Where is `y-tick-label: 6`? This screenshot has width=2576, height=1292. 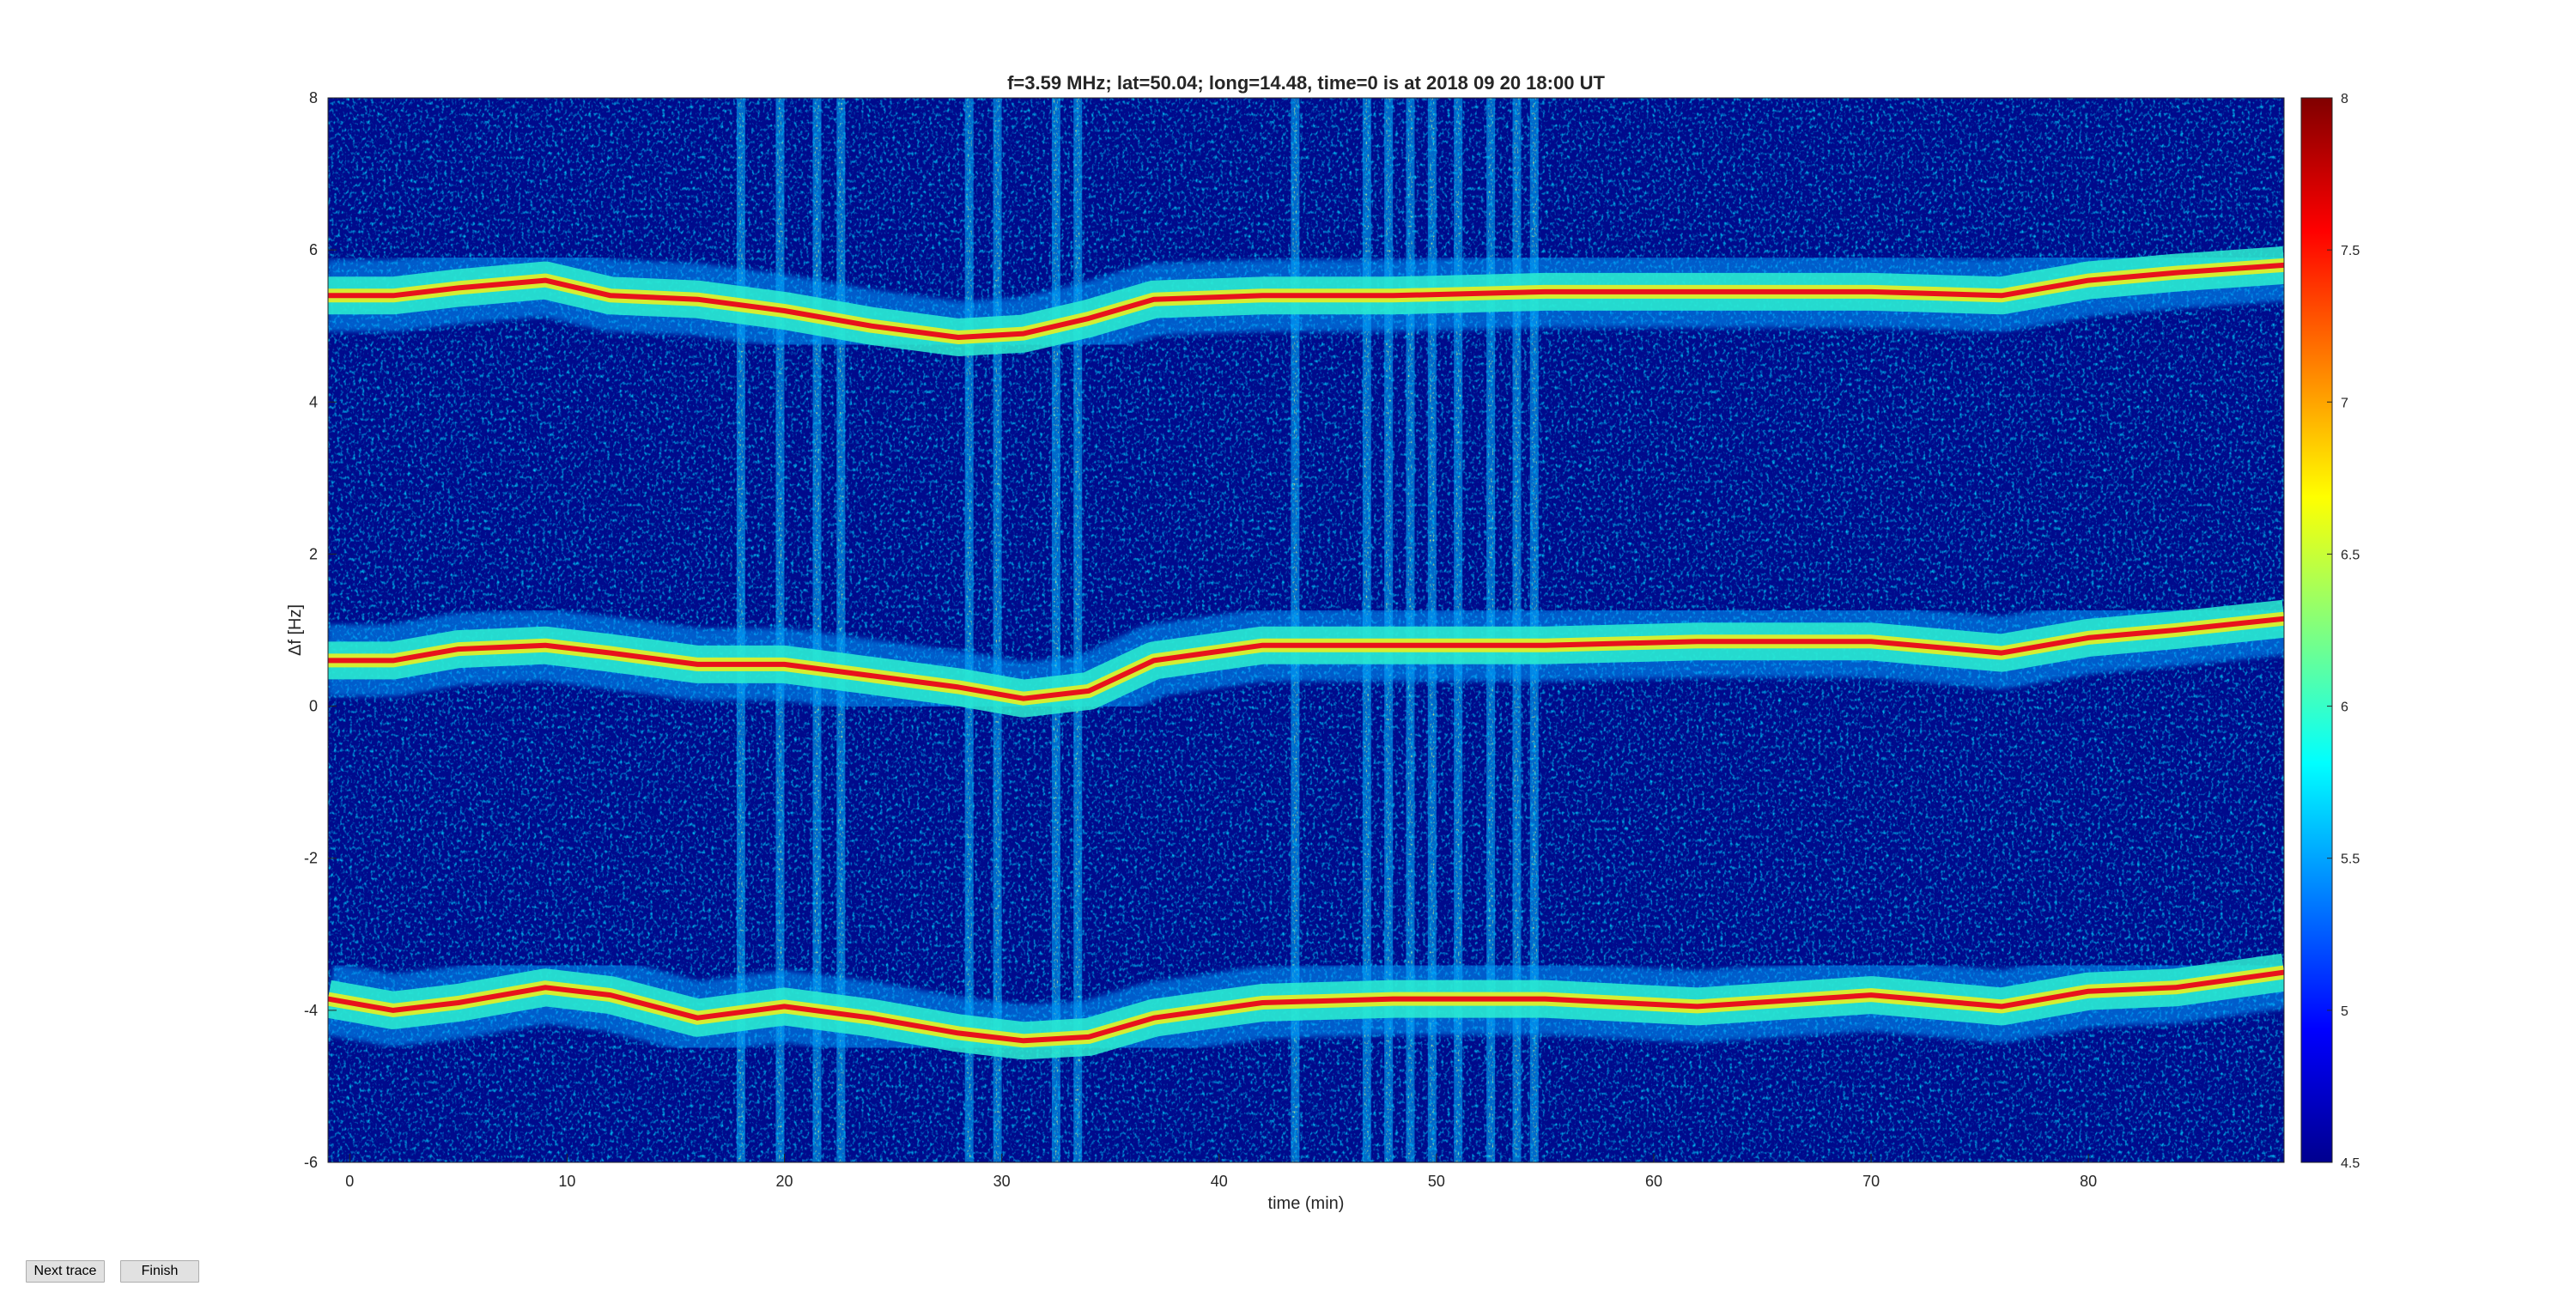
y-tick-label: 6 is located at coordinates (313, 249).